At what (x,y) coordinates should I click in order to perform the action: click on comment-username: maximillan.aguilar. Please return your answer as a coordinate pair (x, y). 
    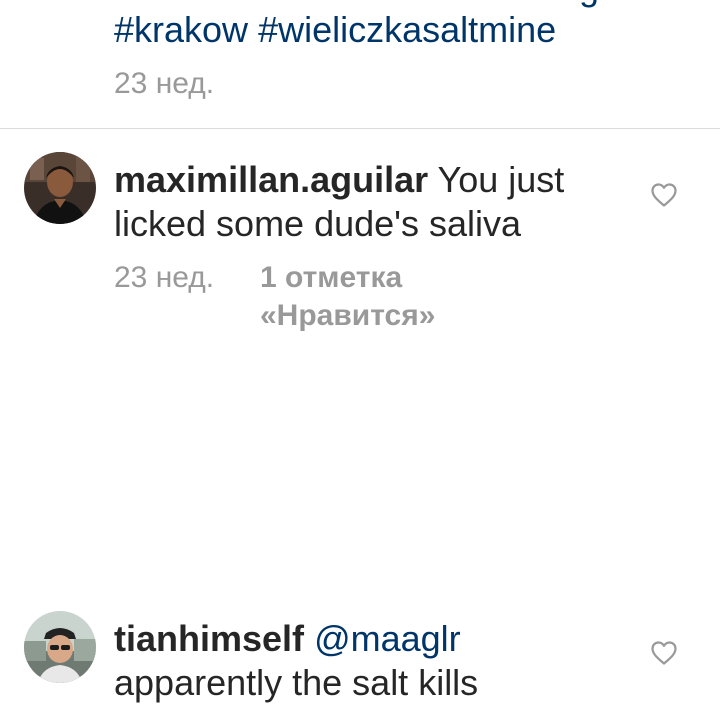
    Looking at the image, I should click on (271, 179).